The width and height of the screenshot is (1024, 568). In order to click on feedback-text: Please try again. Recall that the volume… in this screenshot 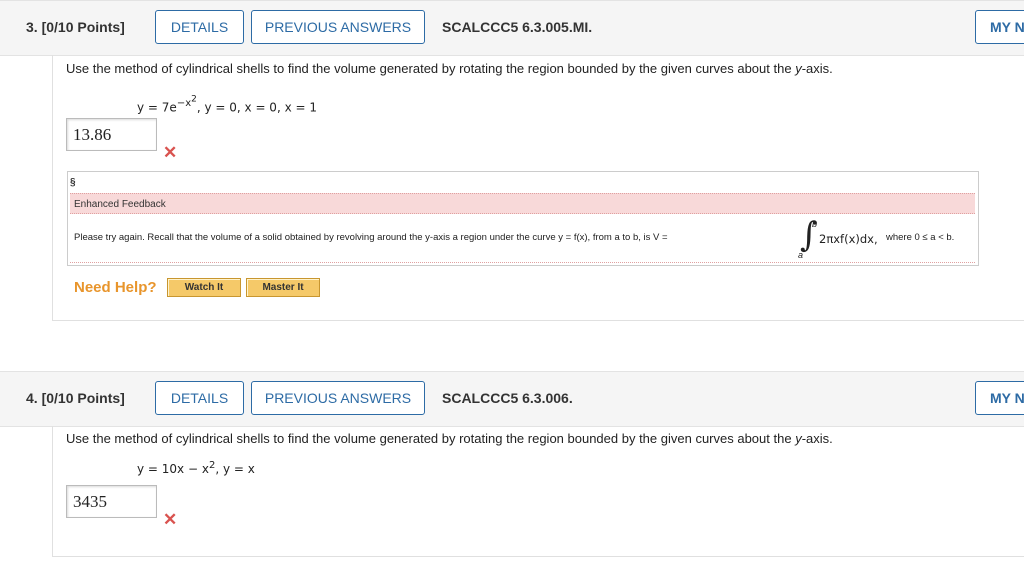, I will do `click(371, 237)`.